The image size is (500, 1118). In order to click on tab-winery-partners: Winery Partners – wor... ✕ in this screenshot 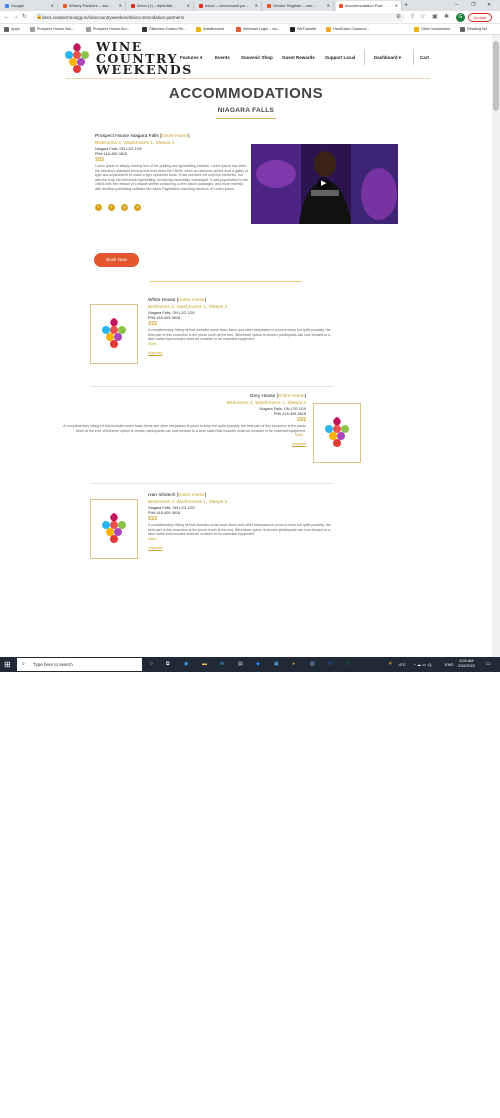, I will do `click(93, 6)`.